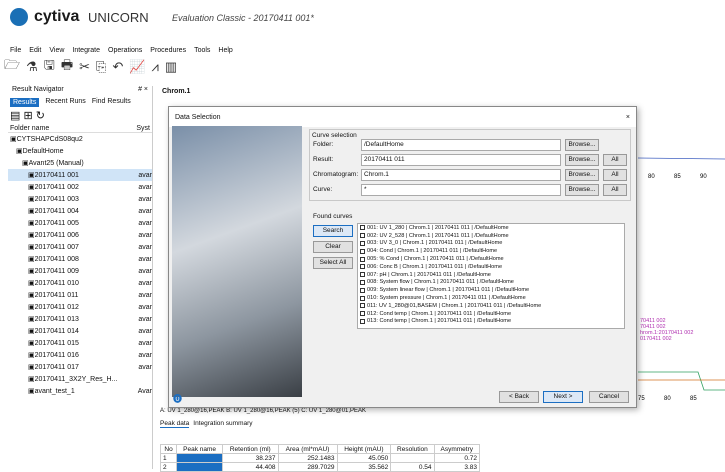  Describe the element at coordinates (49, 67) in the screenshot. I see `save-icon: 🖫` at that location.